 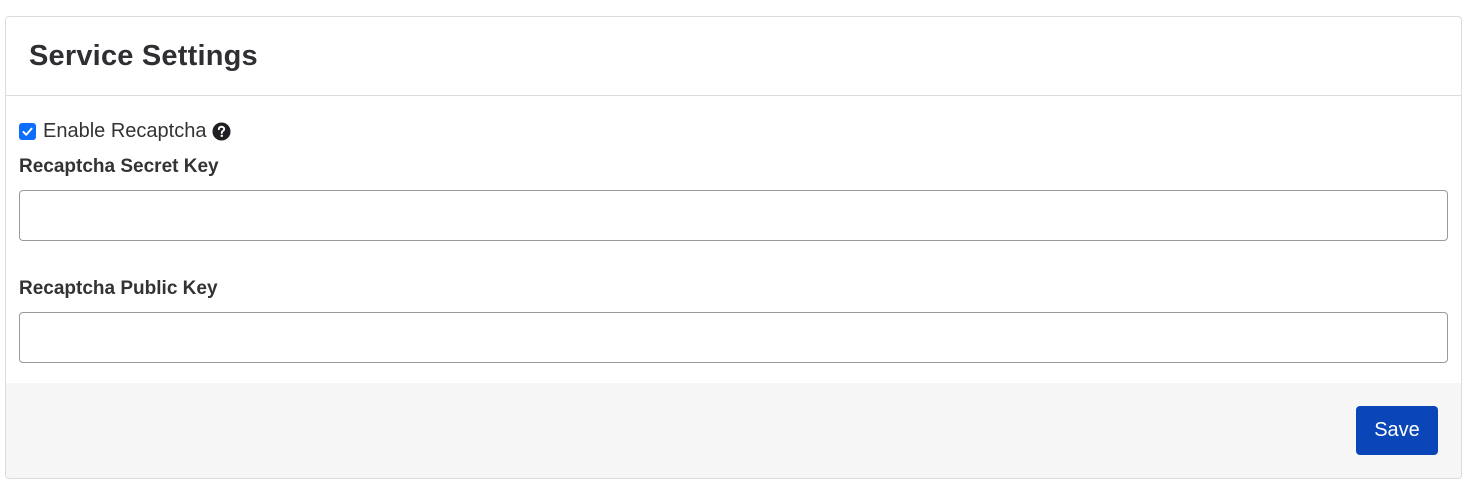 I want to click on enable-recaptcha-checkbox, so click(x=27, y=131).